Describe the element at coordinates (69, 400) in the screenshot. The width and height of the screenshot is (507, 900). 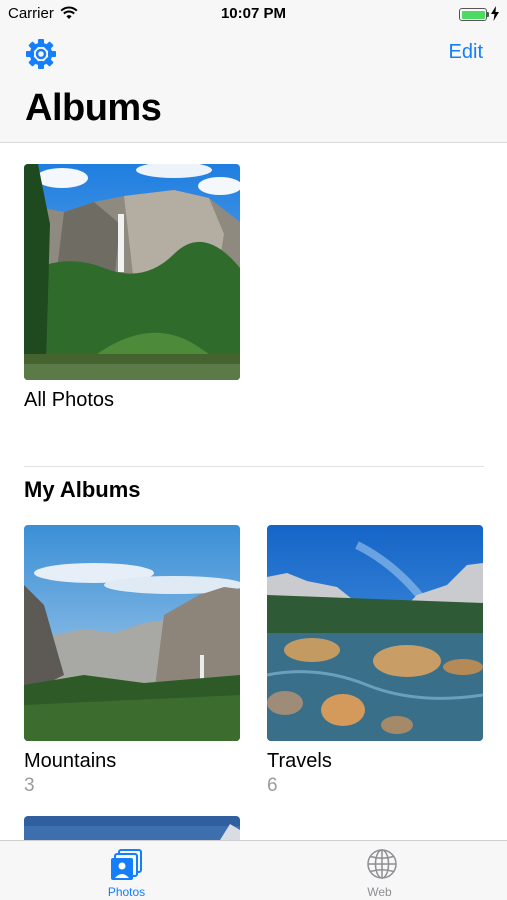
I see `all-photos-label: All Photos` at that location.